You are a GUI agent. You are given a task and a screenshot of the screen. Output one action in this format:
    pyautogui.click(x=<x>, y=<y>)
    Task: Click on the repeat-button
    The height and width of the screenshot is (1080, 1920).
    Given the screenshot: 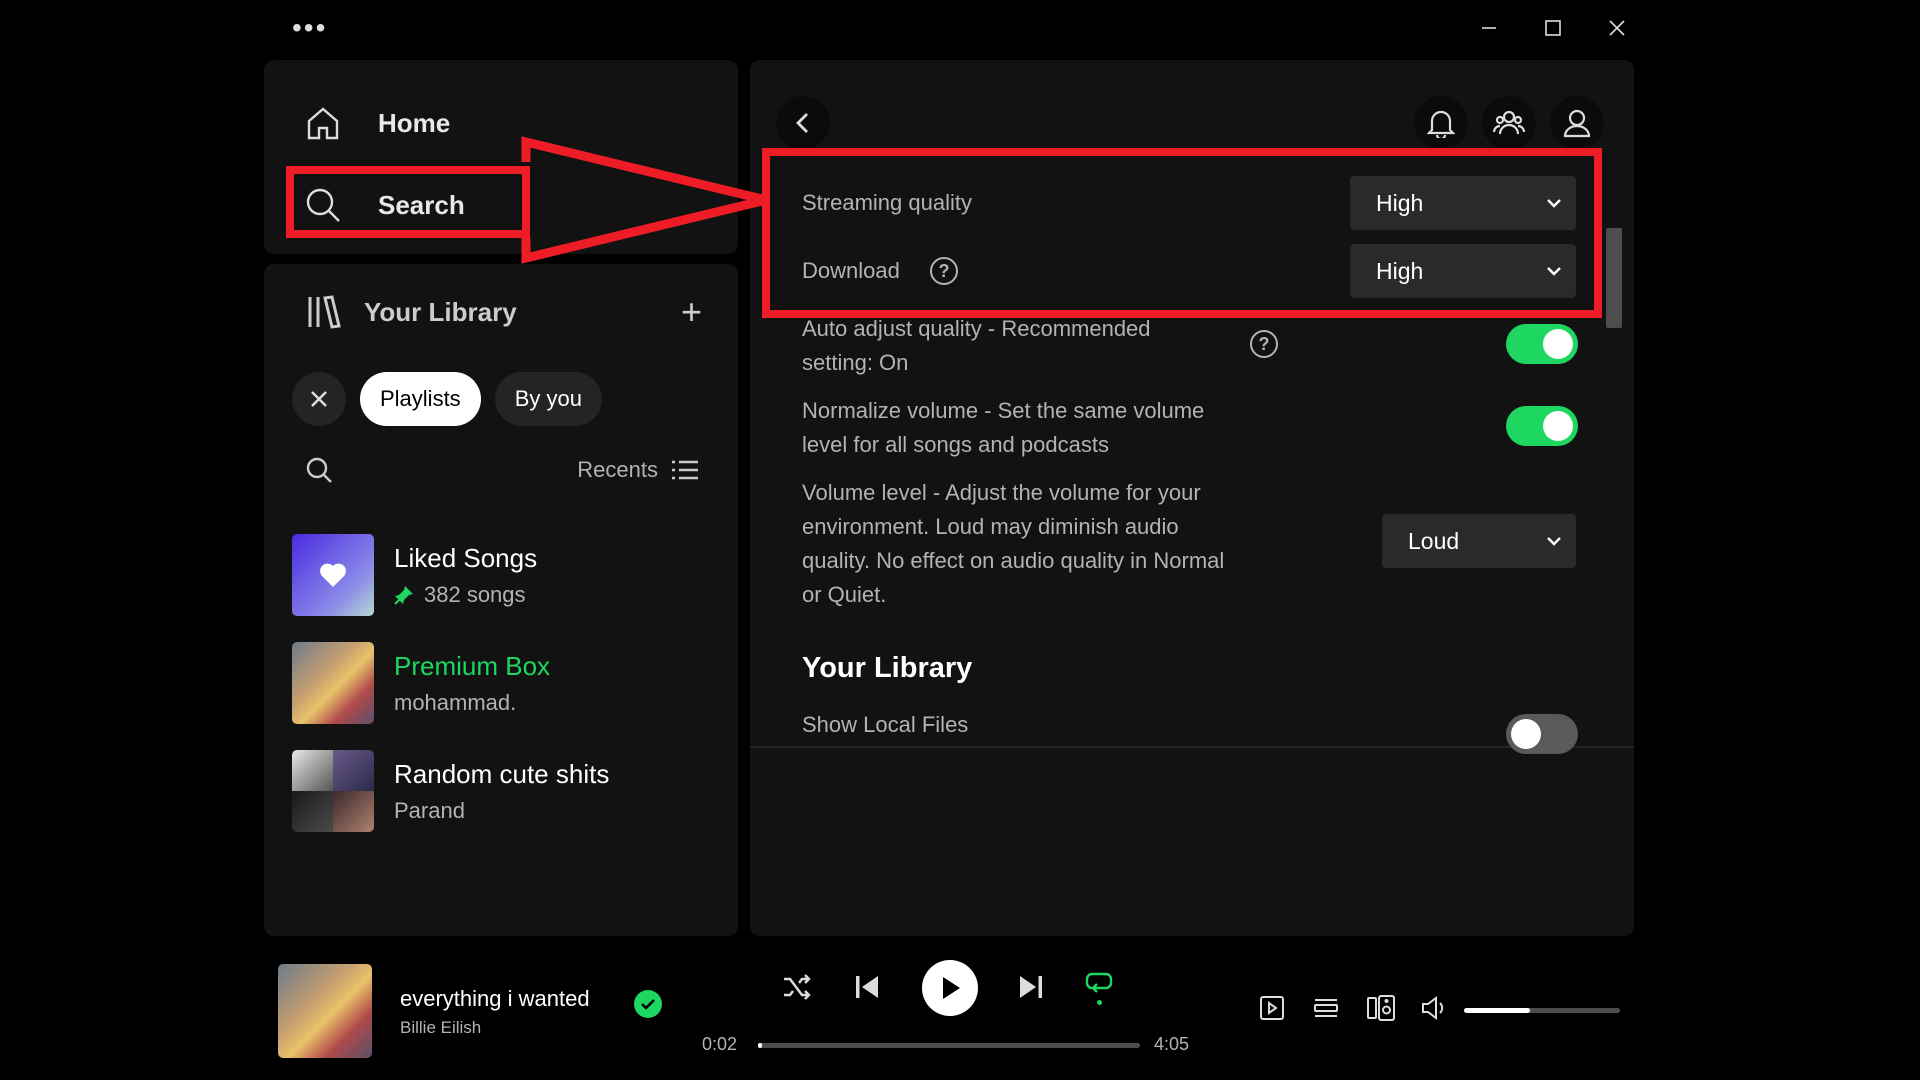 What is the action you would take?
    pyautogui.click(x=1099, y=987)
    